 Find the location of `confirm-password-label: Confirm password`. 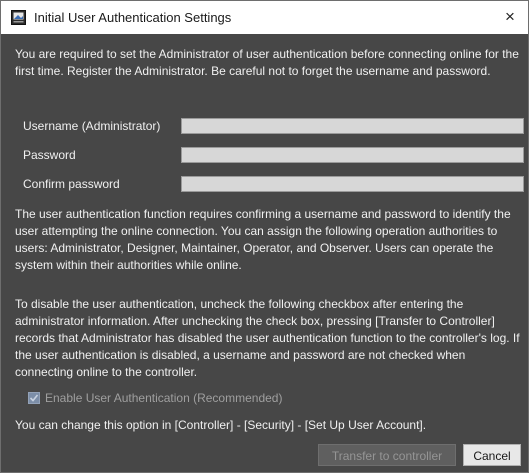

confirm-password-label: Confirm password is located at coordinates (71, 184).